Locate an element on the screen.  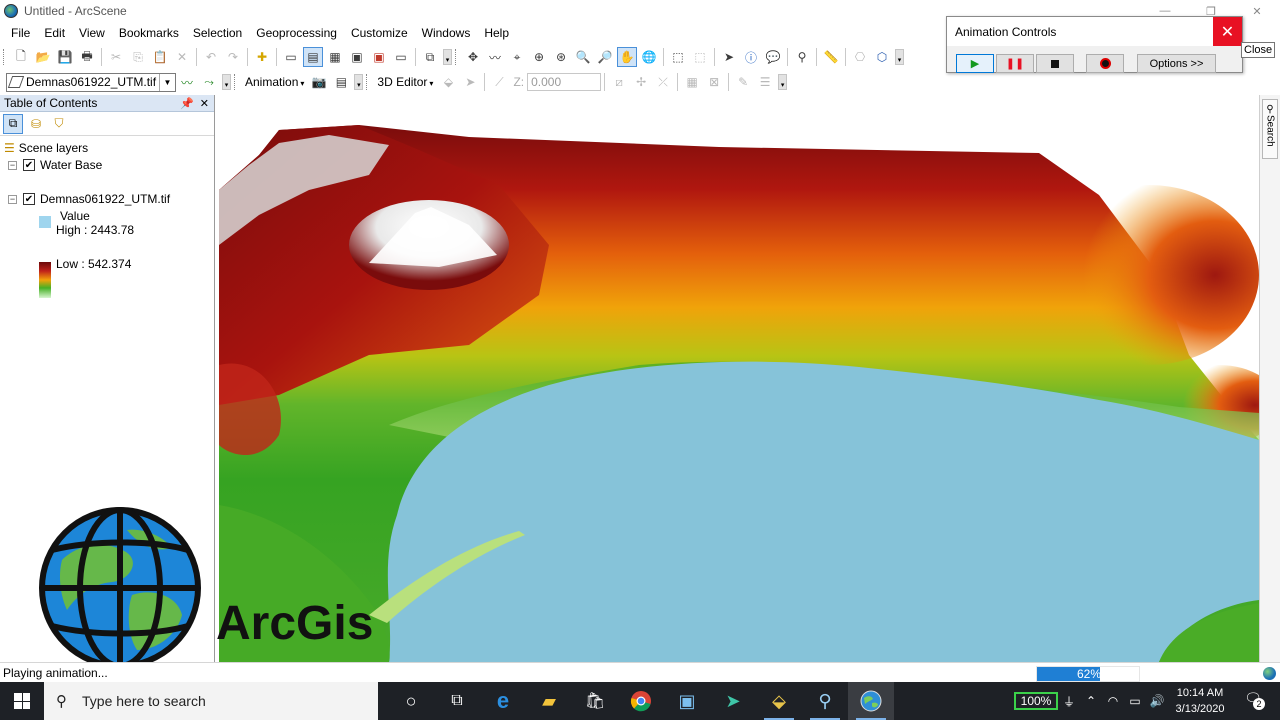
menu-bookmarks: Bookmarks is located at coordinates (149, 33).